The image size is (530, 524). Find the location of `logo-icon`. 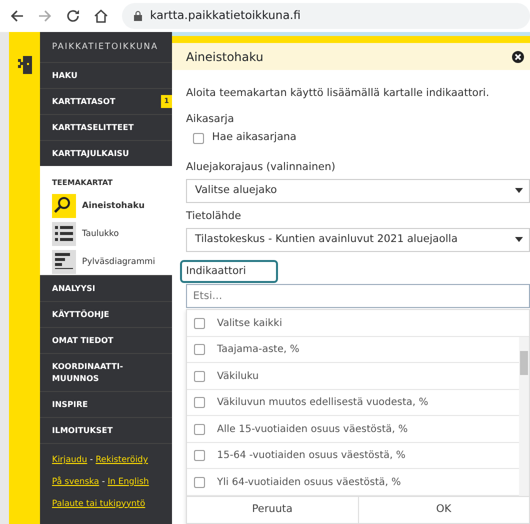

logo-icon is located at coordinates (25, 65).